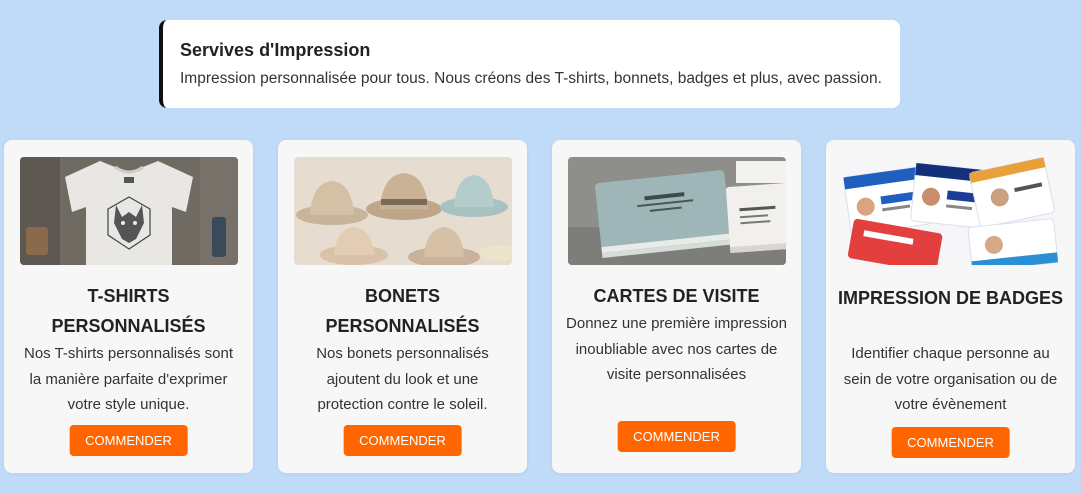 The image size is (1081, 494). I want to click on tshirt-image, so click(129, 211).